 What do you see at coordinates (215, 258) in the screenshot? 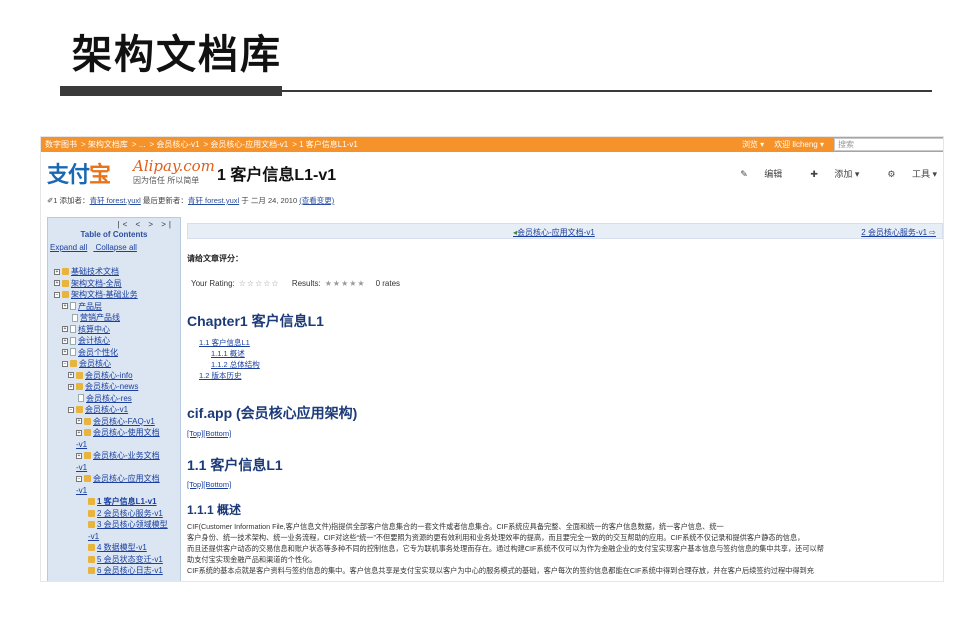
I see `rating-prompt: 请给文章评分：` at bounding box center [215, 258].